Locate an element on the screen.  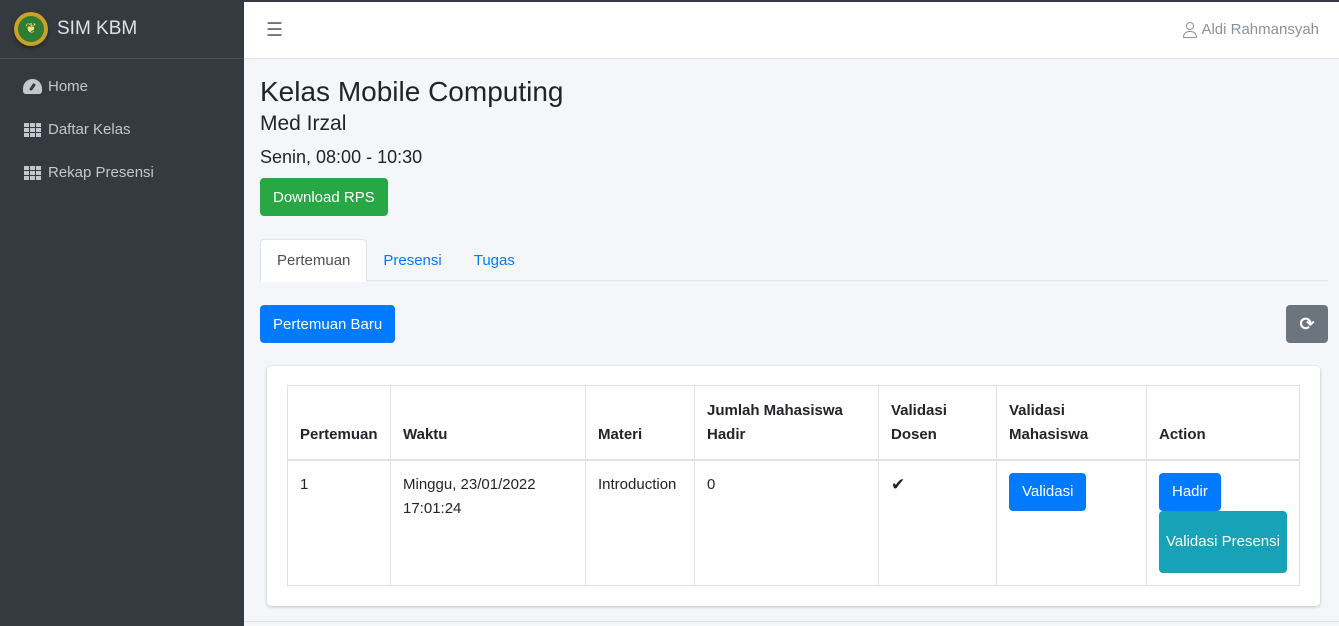
page-title: Kelas Mobile Computing is located at coordinates (412, 91).